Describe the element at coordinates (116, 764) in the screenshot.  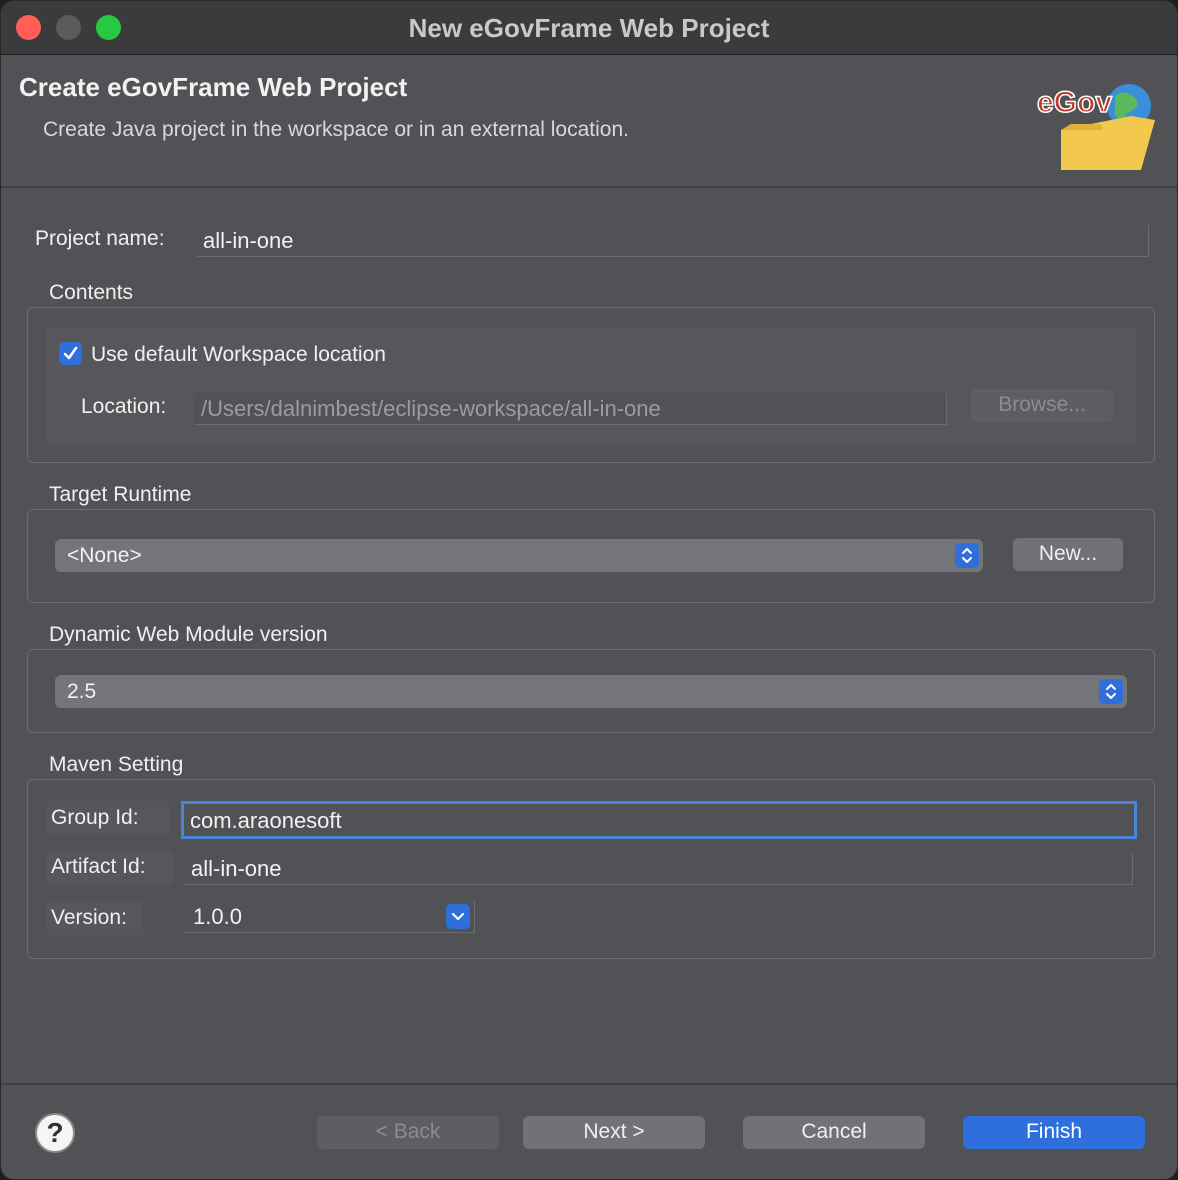
I see `maven-heading: Maven Setting` at that location.